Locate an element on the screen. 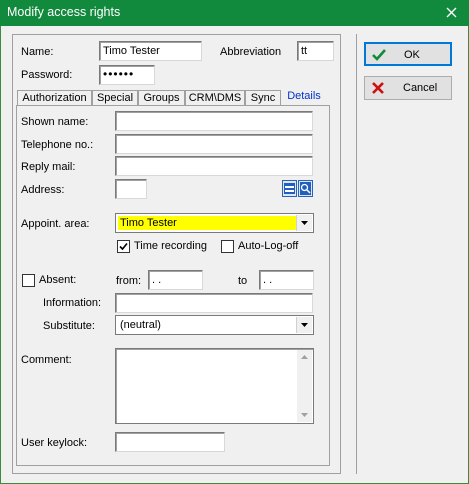  tab-authorization: Authorization is located at coordinates (54, 98).